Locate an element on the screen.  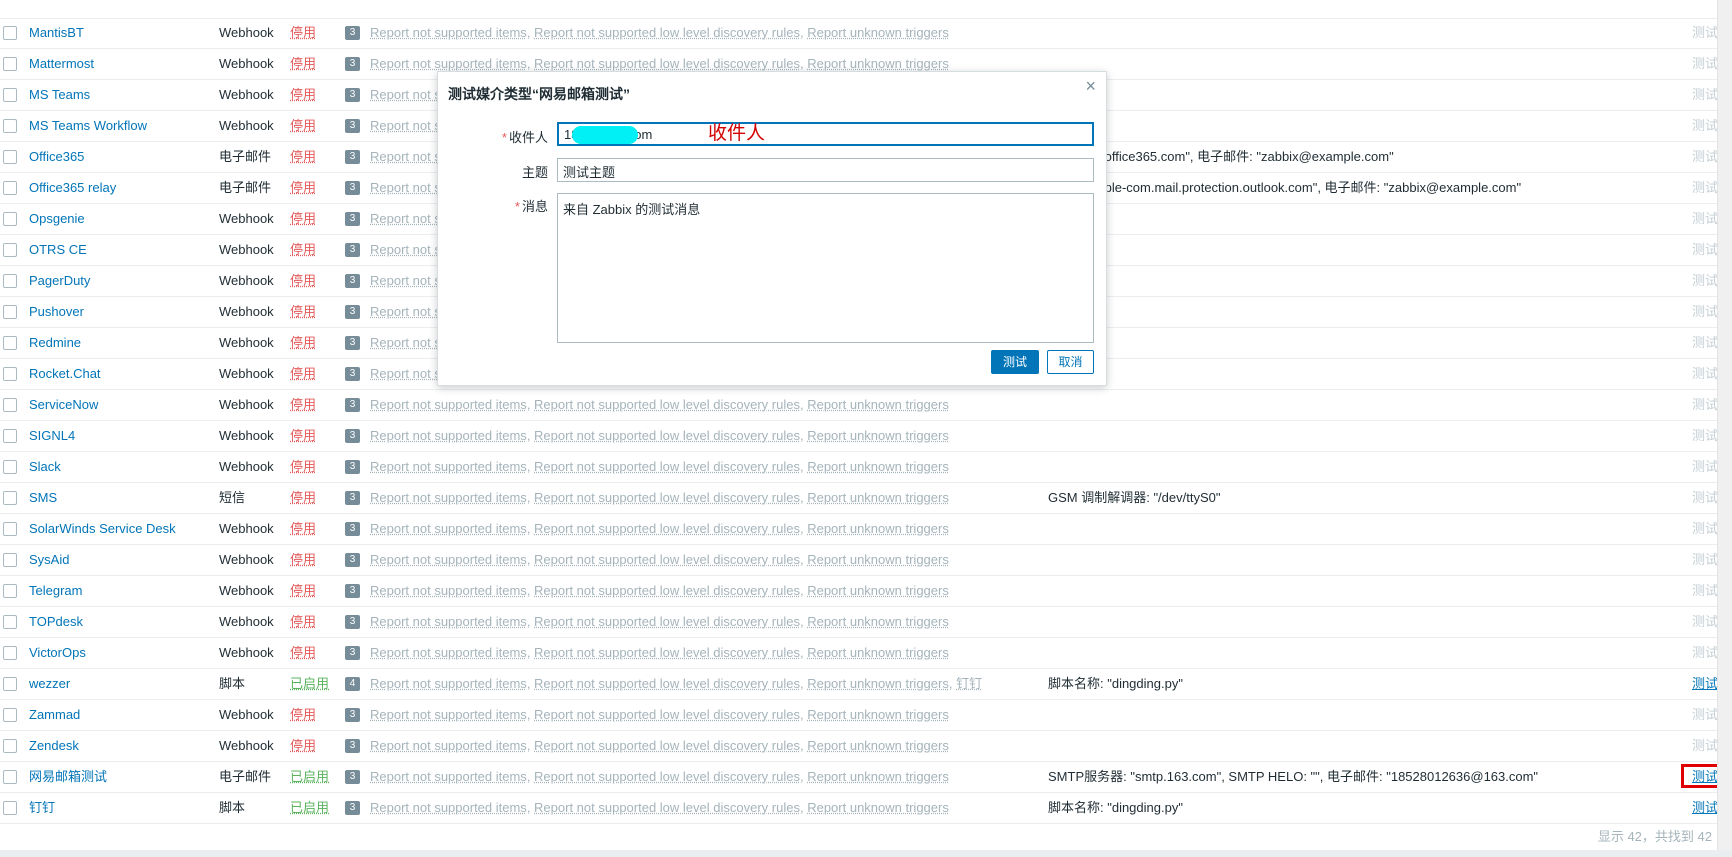
media-type-name-link: Rocket.Chat is located at coordinates (65, 374).